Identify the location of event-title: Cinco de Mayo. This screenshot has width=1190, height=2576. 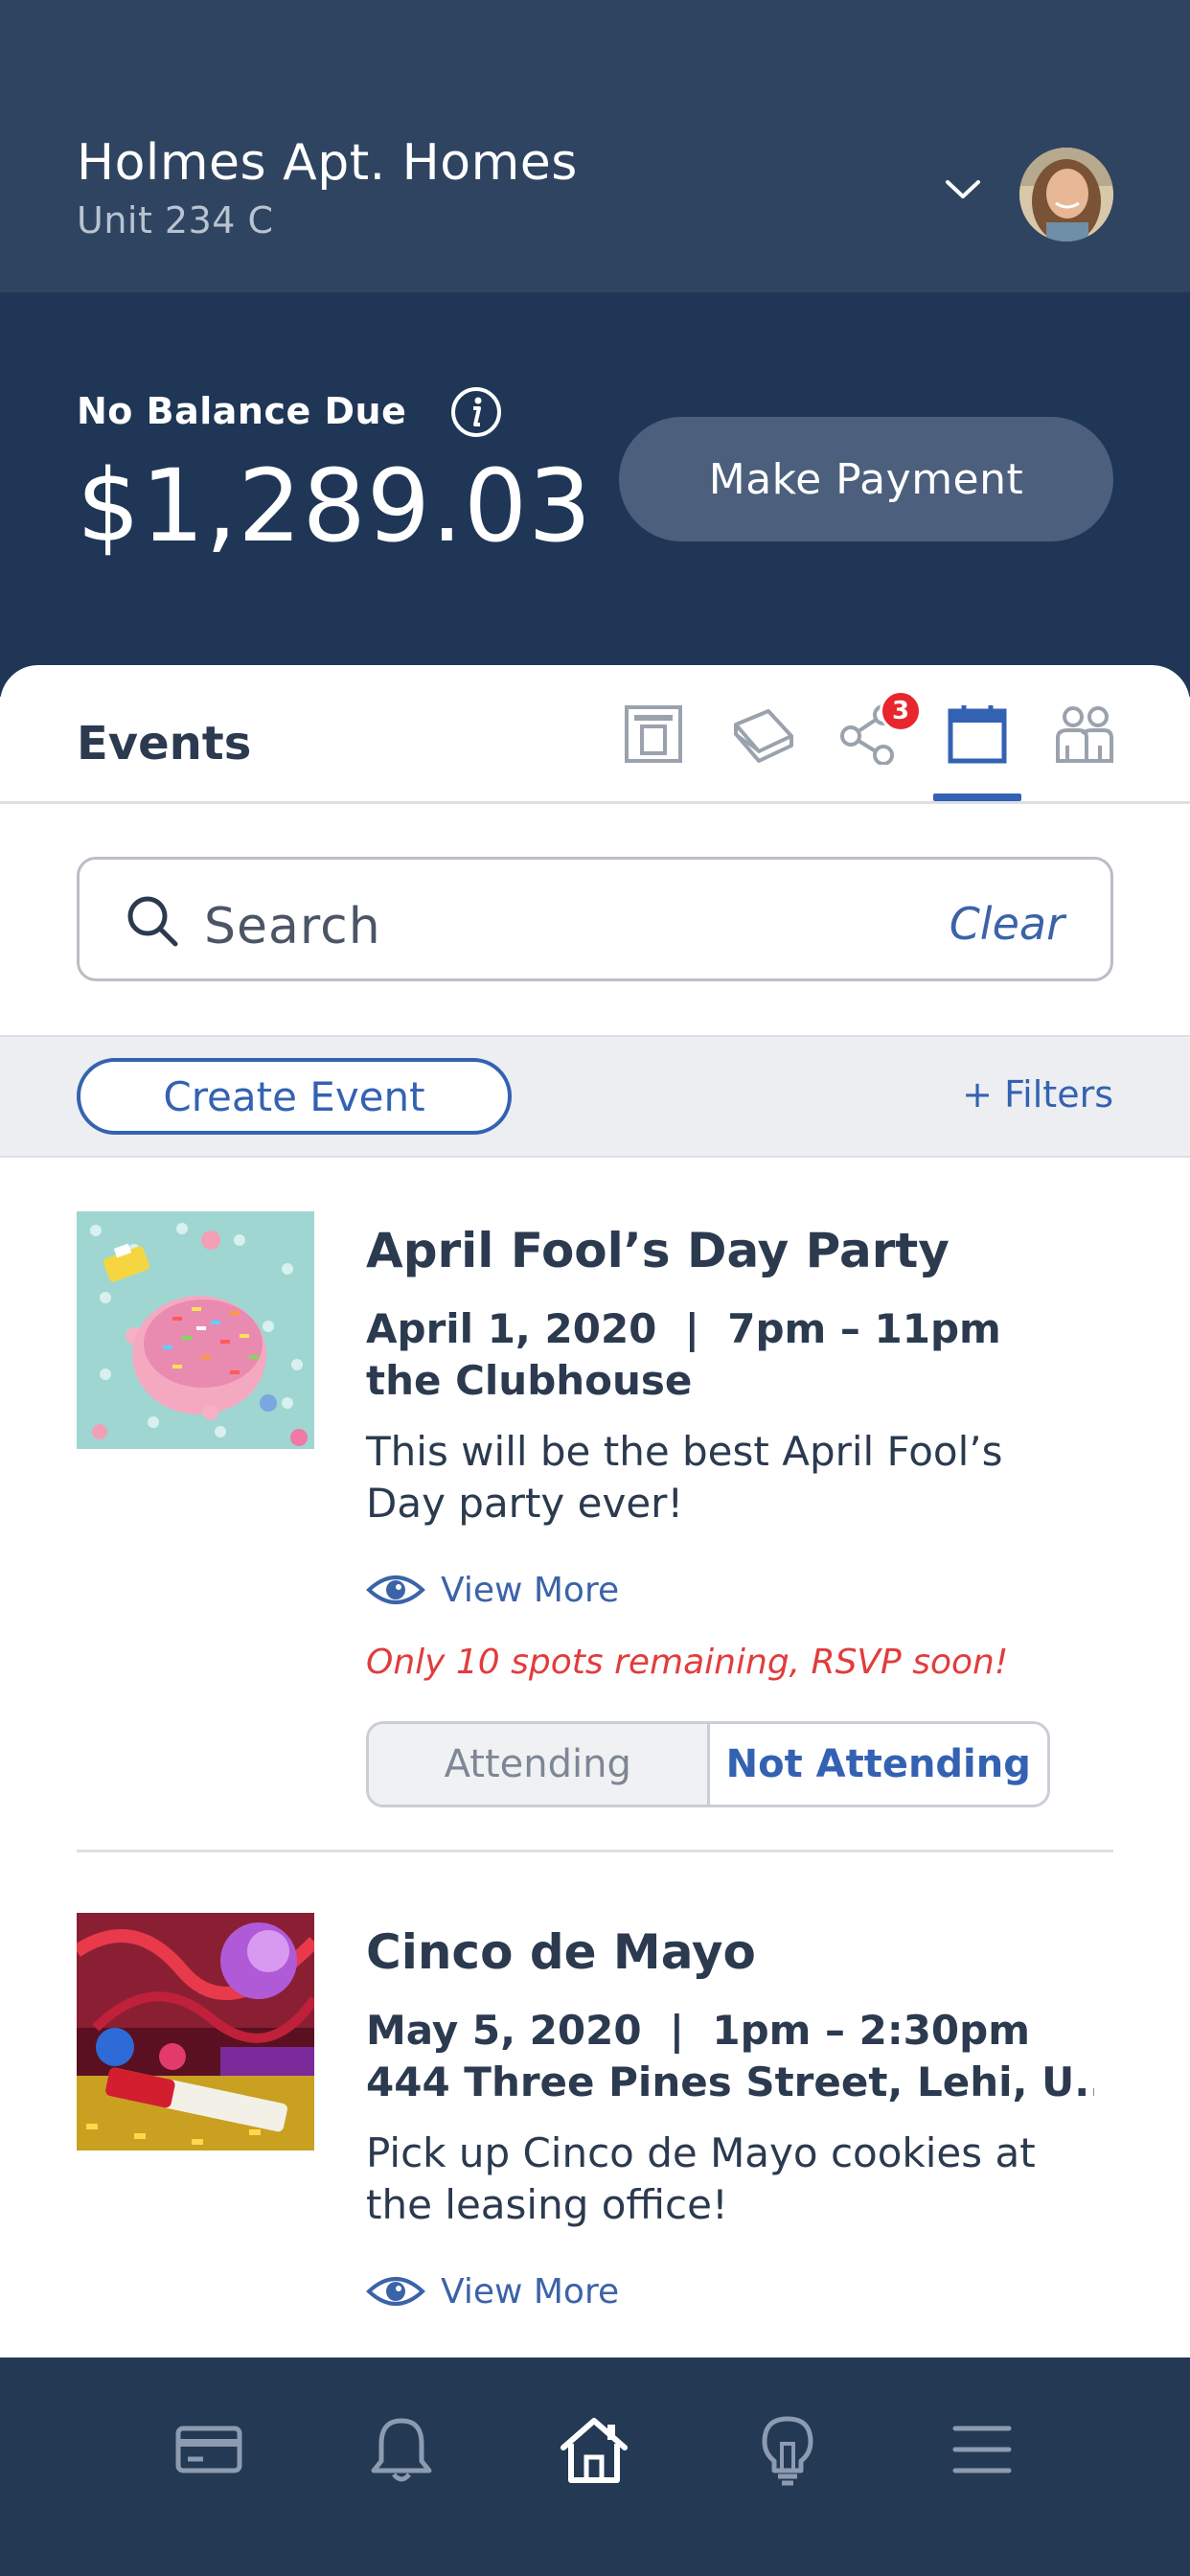
(561, 1952).